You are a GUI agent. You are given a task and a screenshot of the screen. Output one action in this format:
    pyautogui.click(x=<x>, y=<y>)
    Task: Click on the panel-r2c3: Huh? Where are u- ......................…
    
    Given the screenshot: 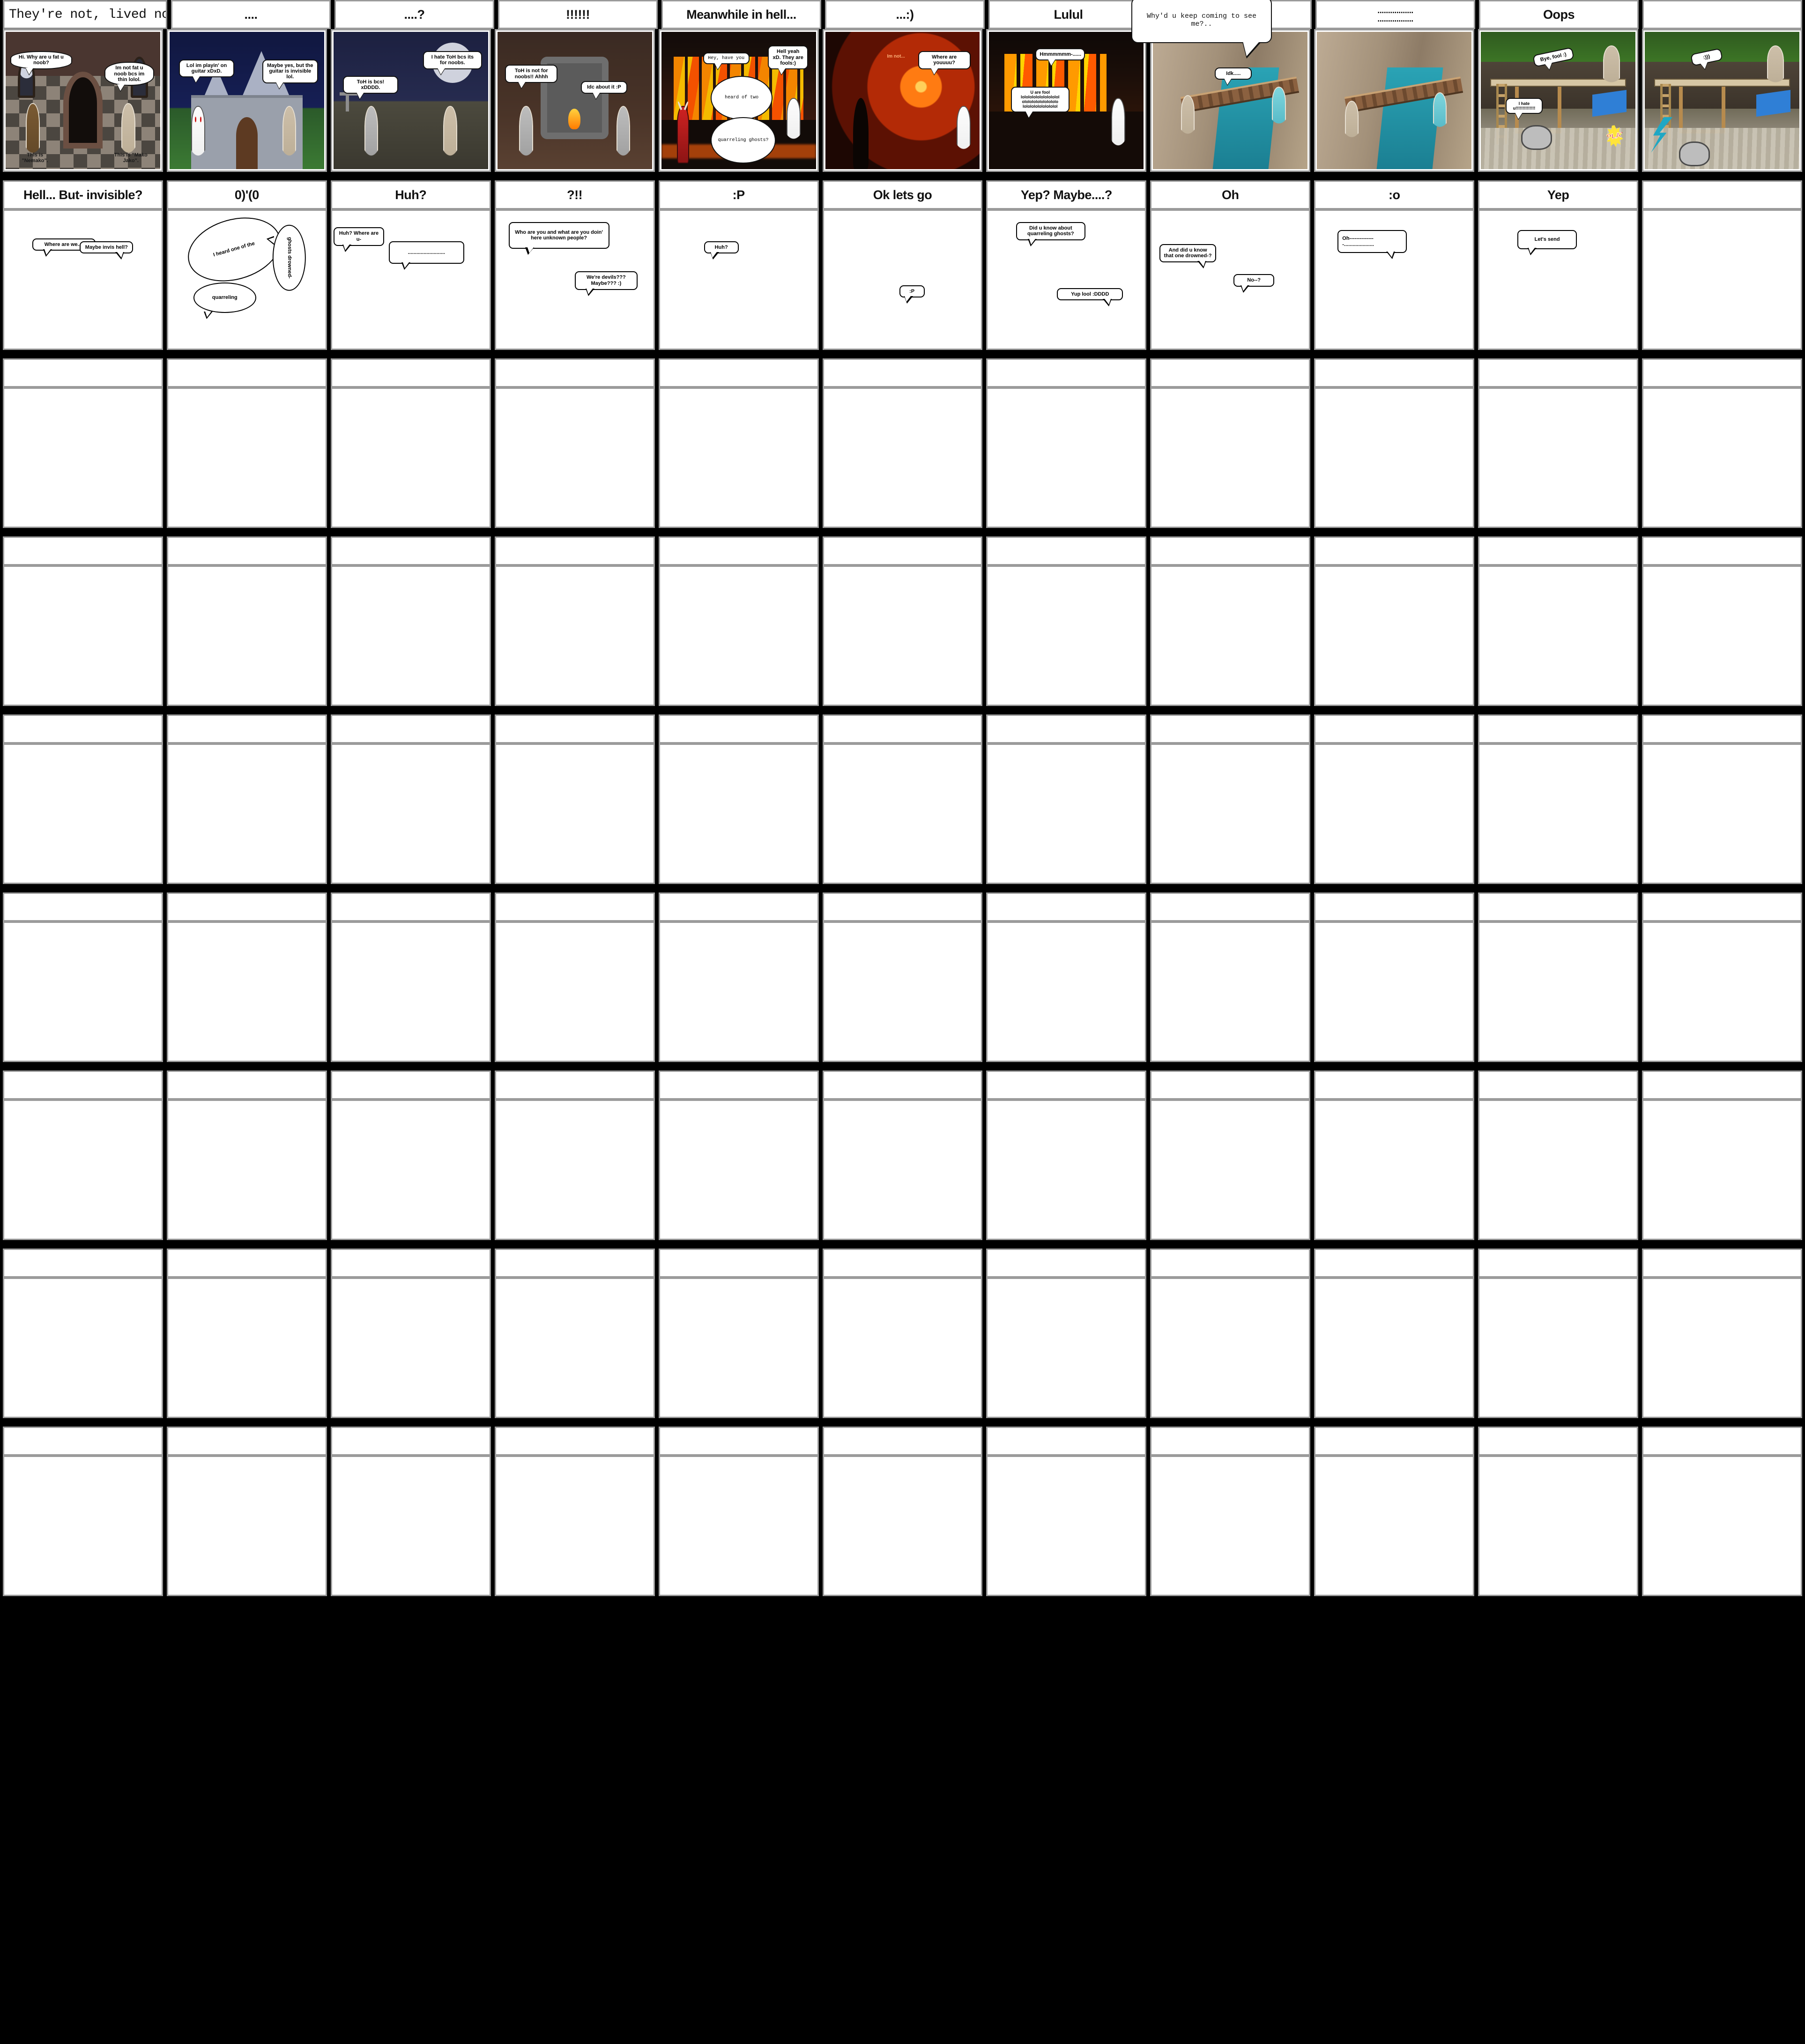 What is the action you would take?
    pyautogui.click(x=411, y=280)
    